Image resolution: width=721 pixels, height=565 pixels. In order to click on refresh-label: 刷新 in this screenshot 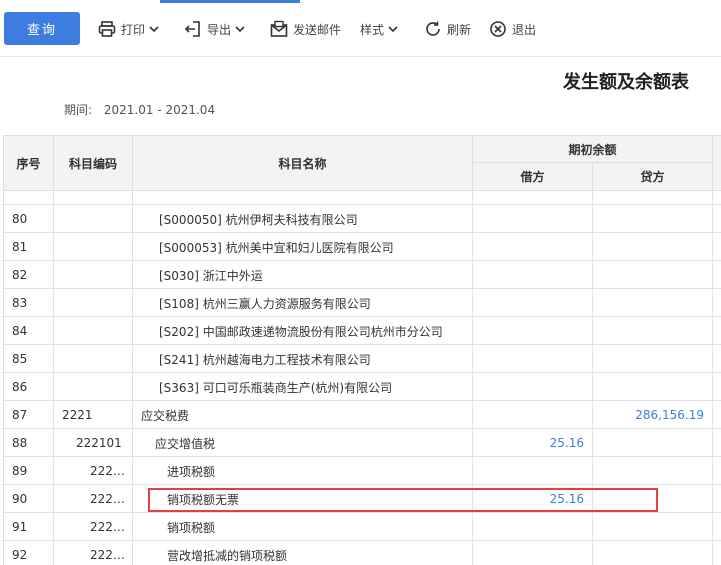, I will do `click(459, 29)`.